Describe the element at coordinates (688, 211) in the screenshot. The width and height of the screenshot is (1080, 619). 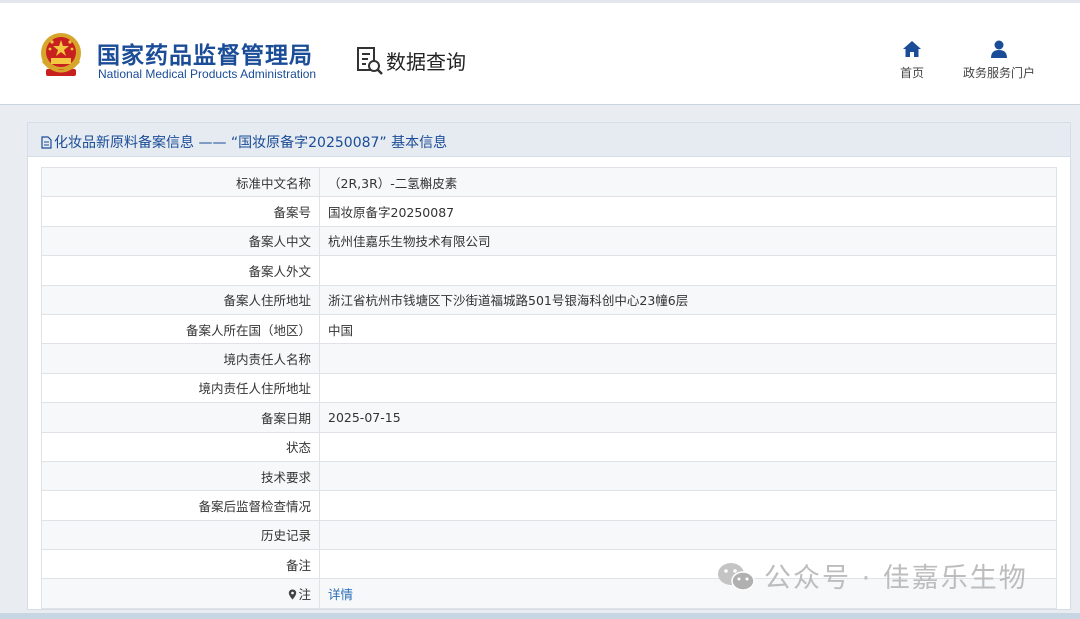
I see `row-value: 国妆原备字20250087` at that location.